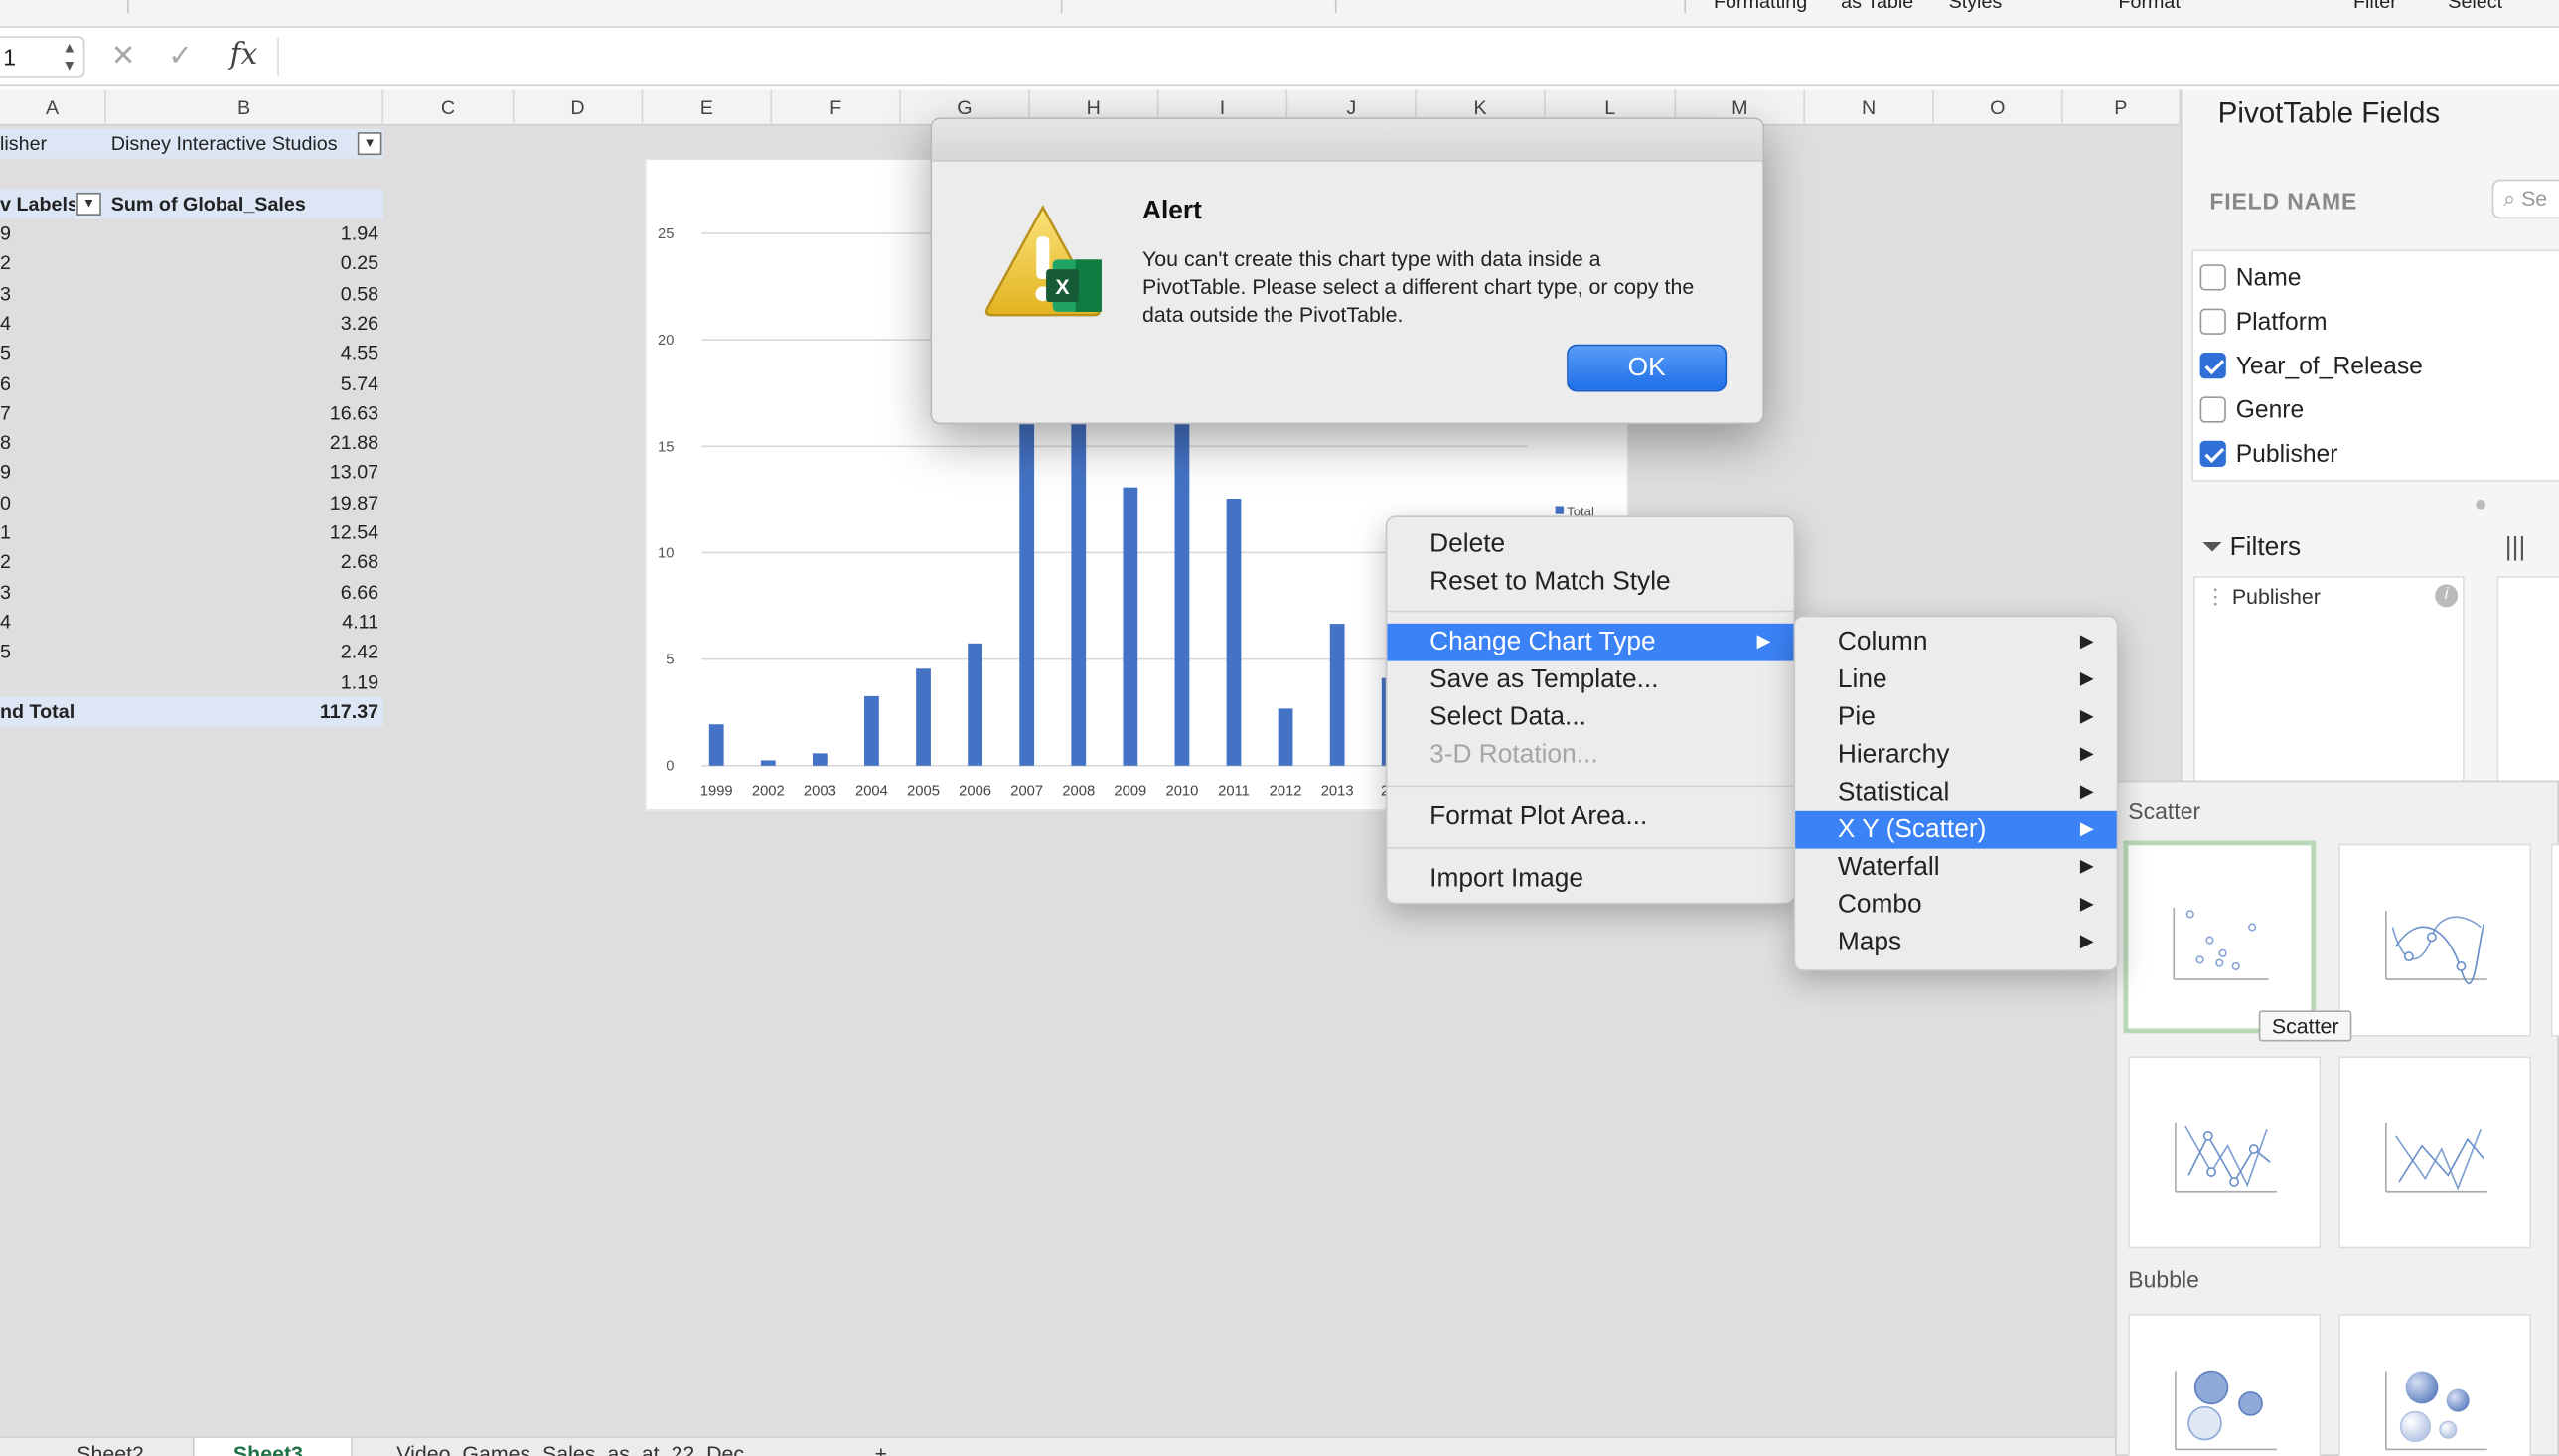  I want to click on submenu-item-line: Line ▶, so click(1956, 680).